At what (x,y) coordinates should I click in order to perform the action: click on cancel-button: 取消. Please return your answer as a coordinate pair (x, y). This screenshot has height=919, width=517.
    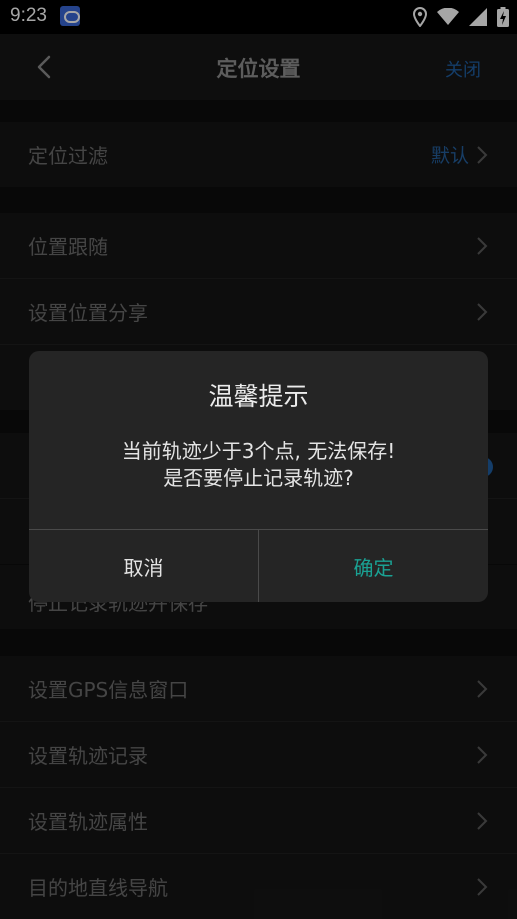
    Looking at the image, I should click on (143, 566).